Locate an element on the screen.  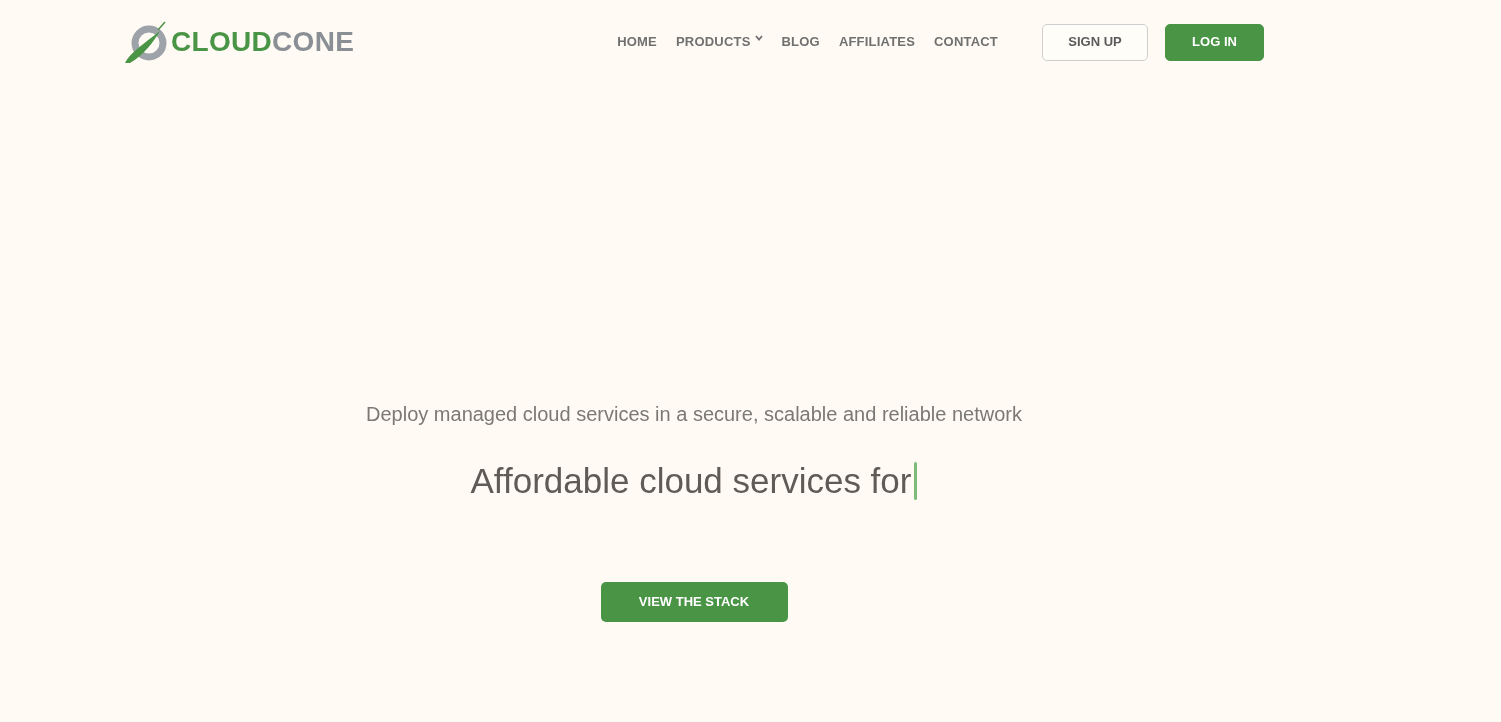
nav-link: CONTACT is located at coordinates (966, 42).